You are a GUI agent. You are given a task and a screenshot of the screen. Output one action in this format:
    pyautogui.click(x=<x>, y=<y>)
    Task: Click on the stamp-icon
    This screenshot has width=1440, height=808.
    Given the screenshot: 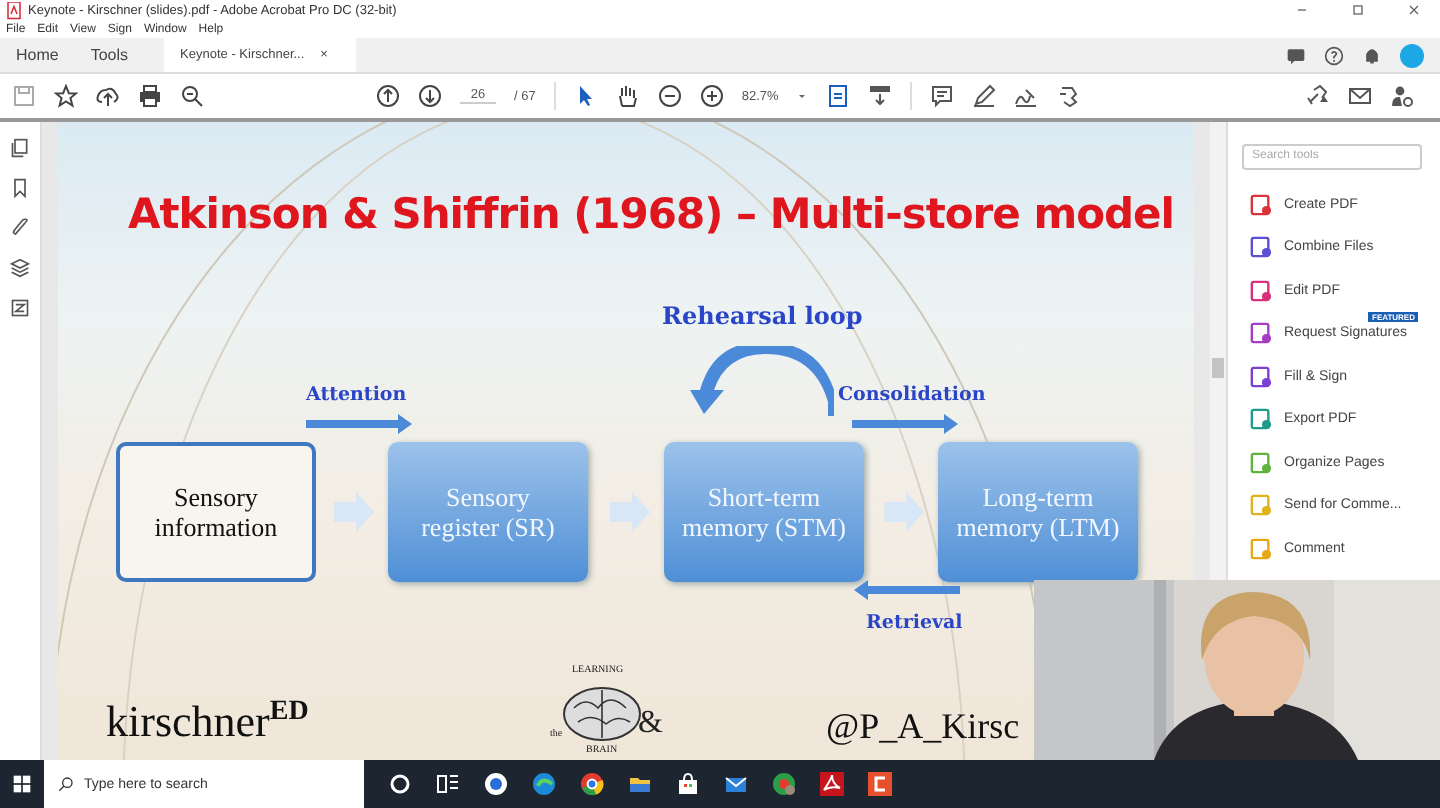 What is the action you would take?
    pyautogui.click(x=1068, y=96)
    